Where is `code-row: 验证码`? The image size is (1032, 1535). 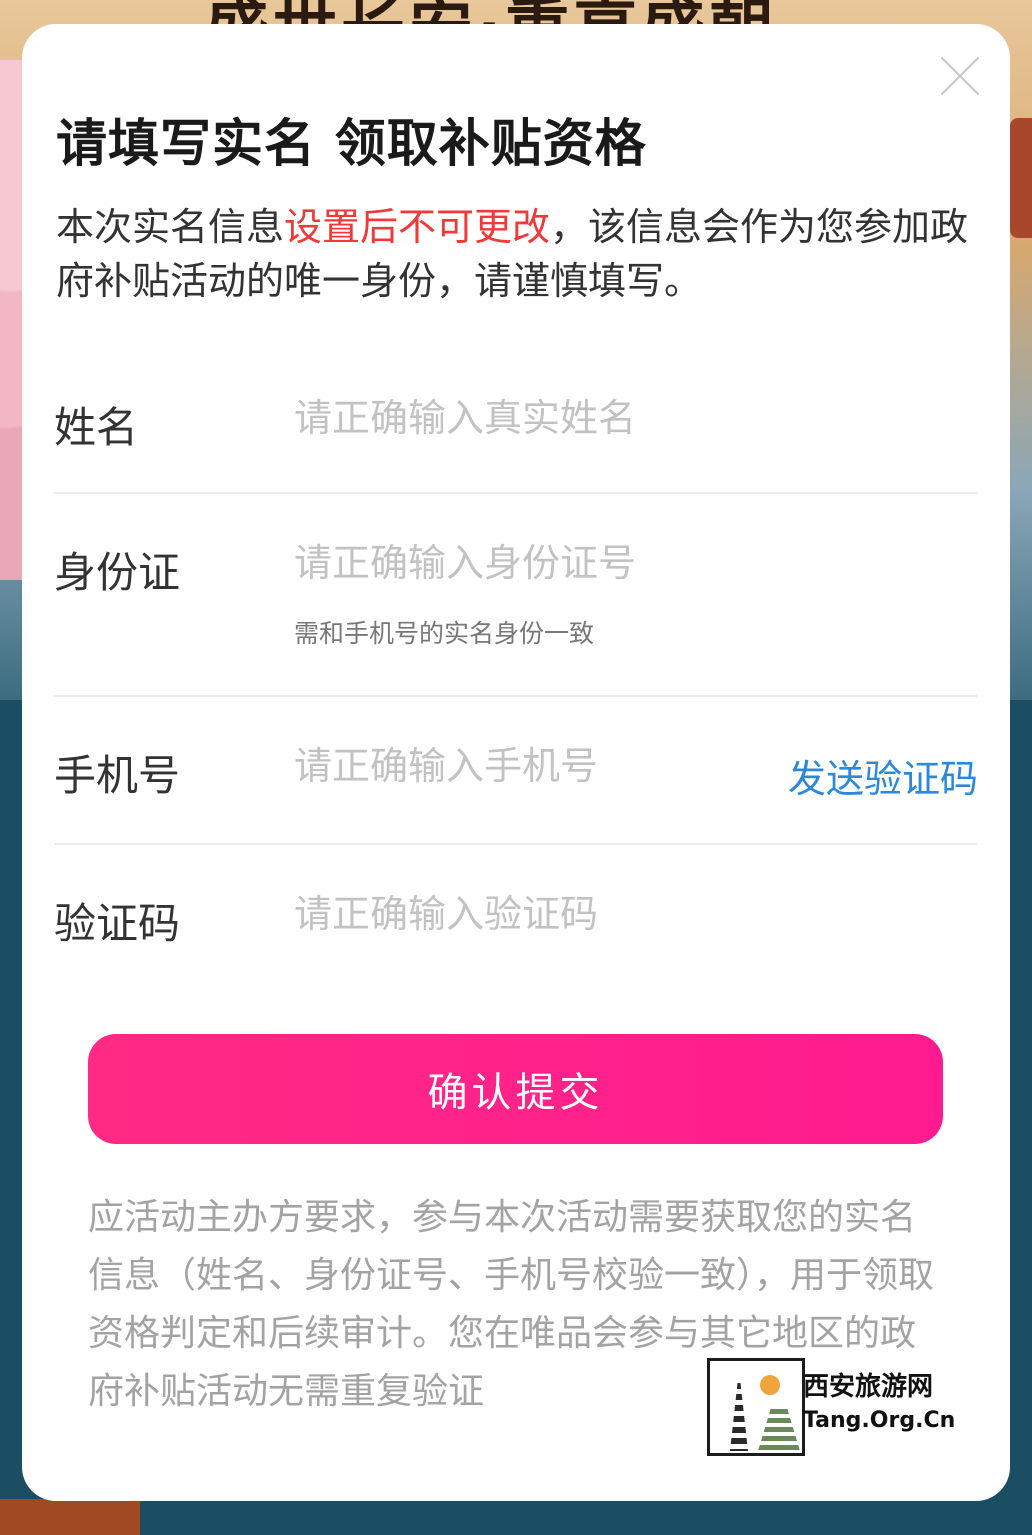 code-row: 验证码 is located at coordinates (515, 920).